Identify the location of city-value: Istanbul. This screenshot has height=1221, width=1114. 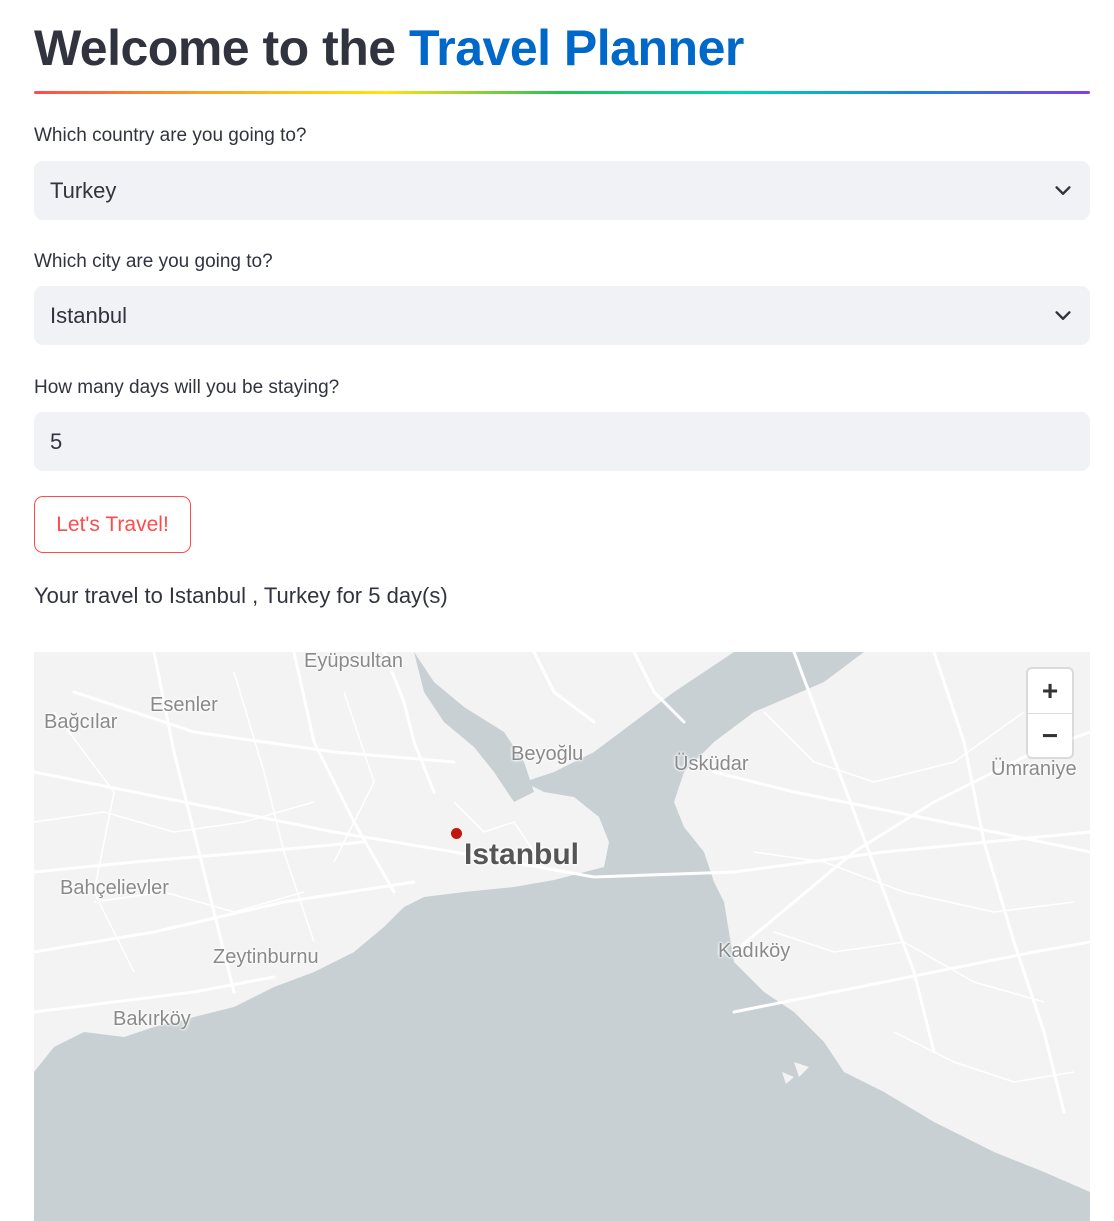
(89, 315).